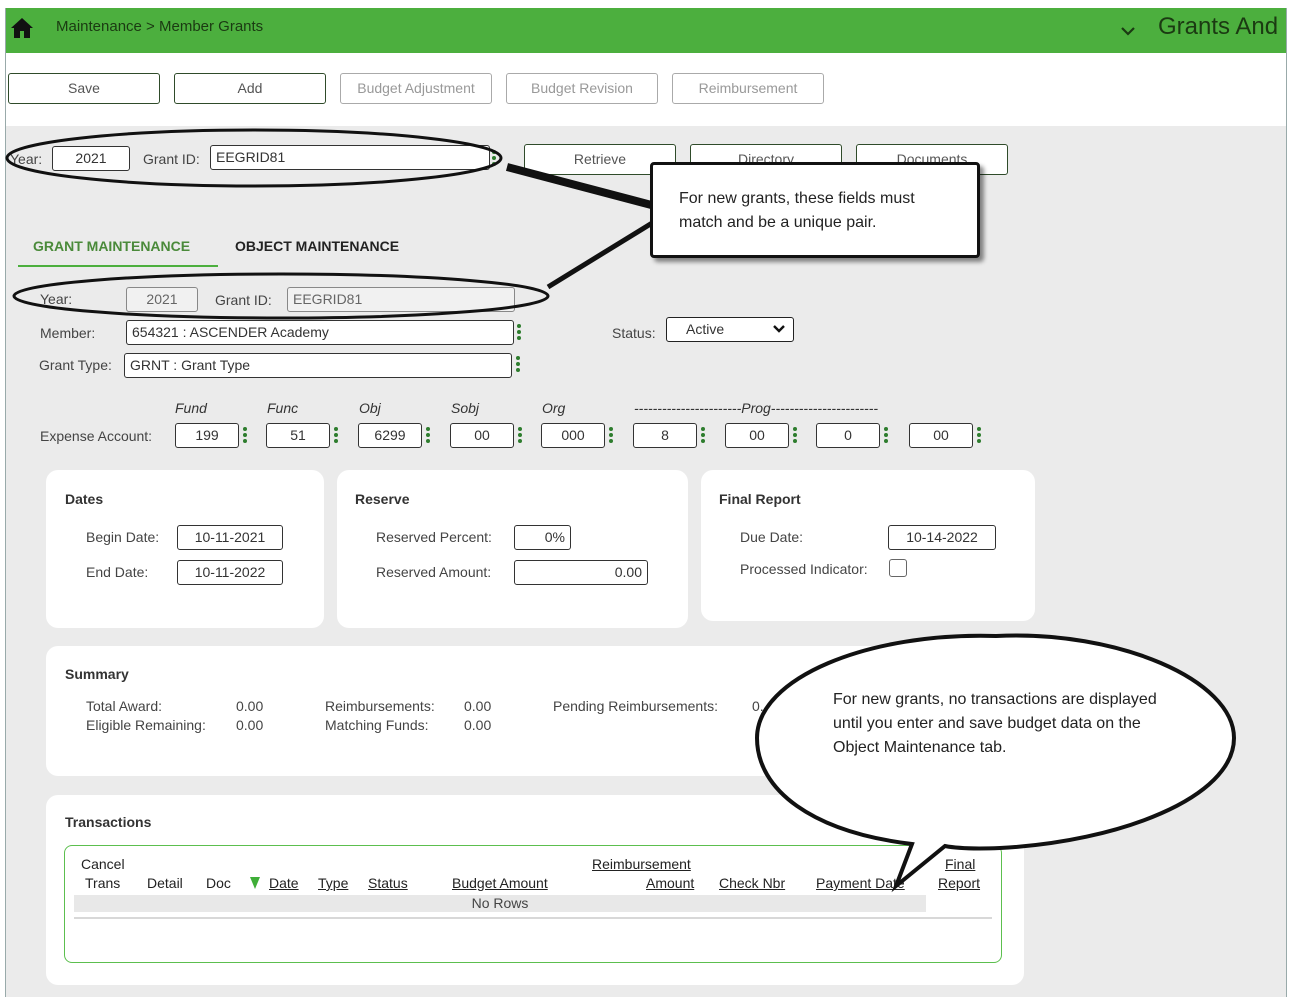  Describe the element at coordinates (230, 572) in the screenshot. I see `end-date-input: 10-11-2022` at that location.